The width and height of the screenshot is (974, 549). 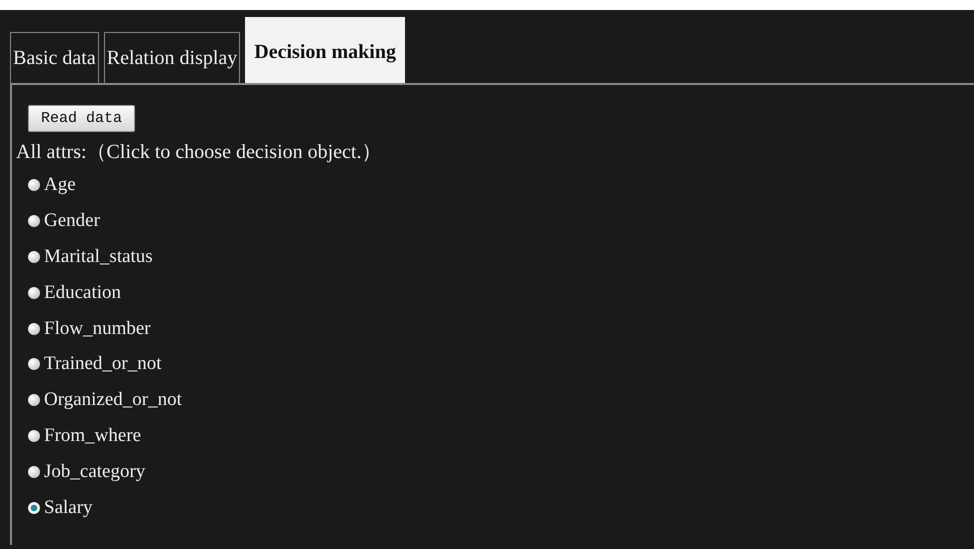 What do you see at coordinates (82, 118) in the screenshot?
I see `read-data-button: Read data` at bounding box center [82, 118].